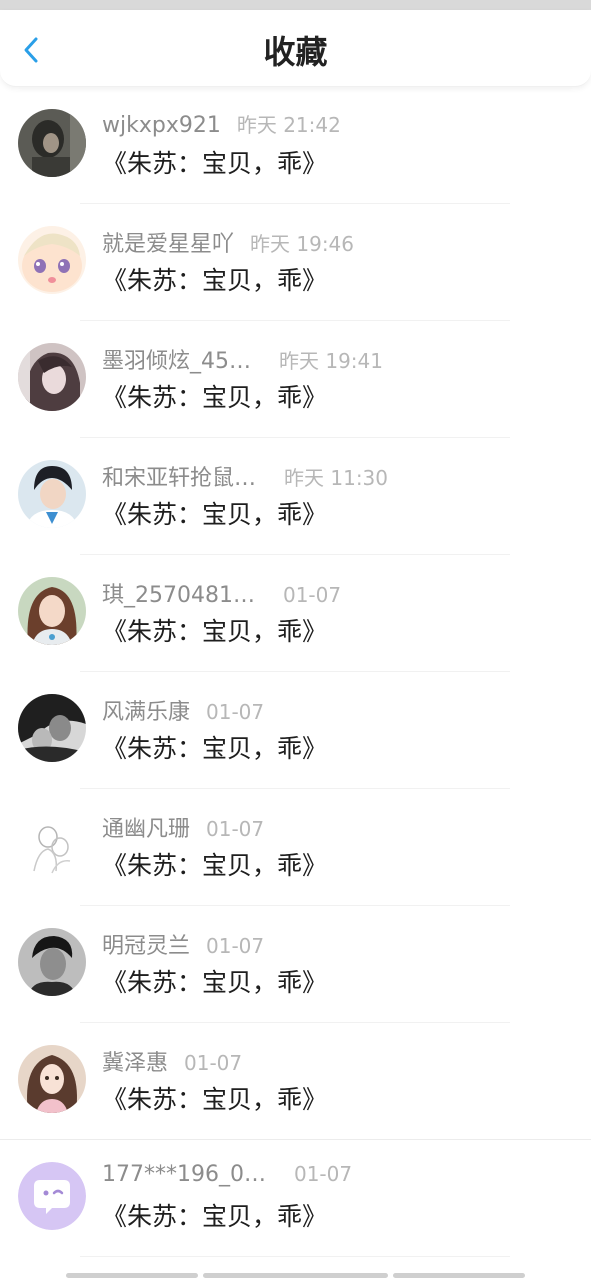  Describe the element at coordinates (146, 944) in the screenshot. I see `user-name: 明冠灵兰` at that location.